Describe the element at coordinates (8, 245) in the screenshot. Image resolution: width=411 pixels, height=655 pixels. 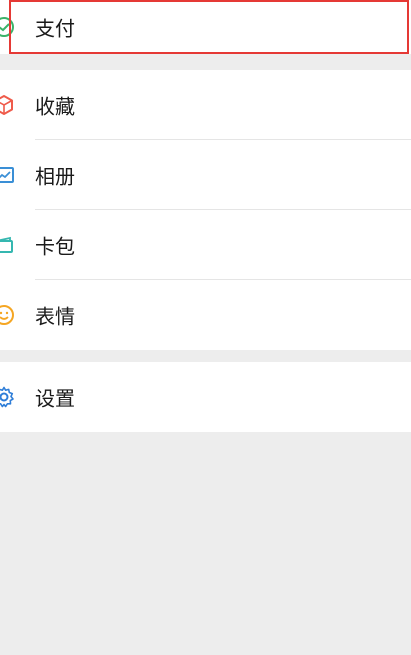
I see `card-icon` at that location.